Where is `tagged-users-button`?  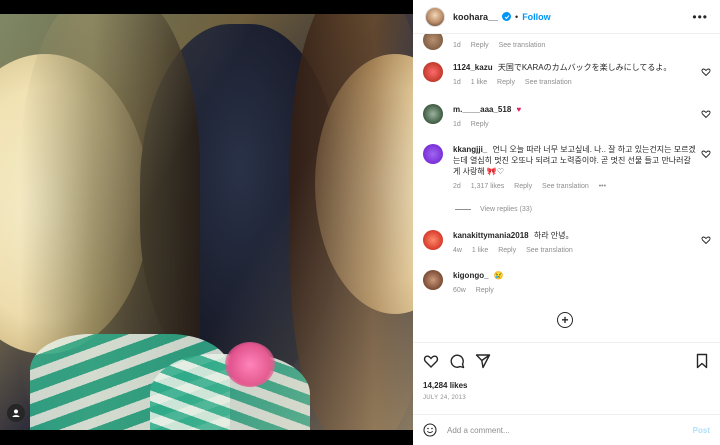 tagged-users-button is located at coordinates (16, 413).